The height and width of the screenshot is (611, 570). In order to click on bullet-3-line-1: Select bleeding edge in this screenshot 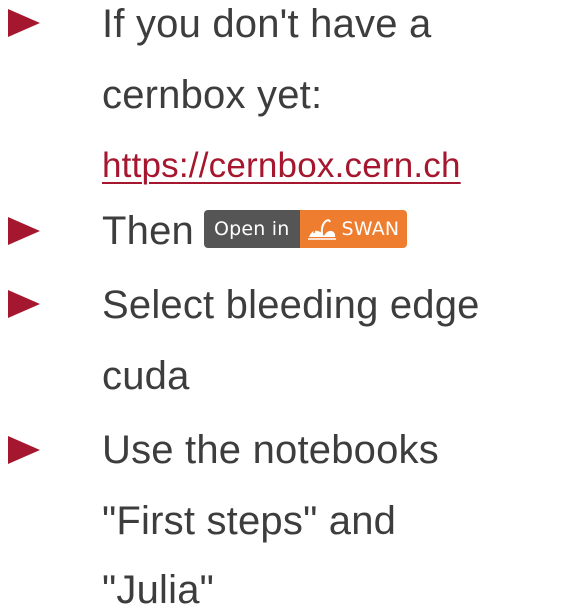, I will do `click(291, 305)`.